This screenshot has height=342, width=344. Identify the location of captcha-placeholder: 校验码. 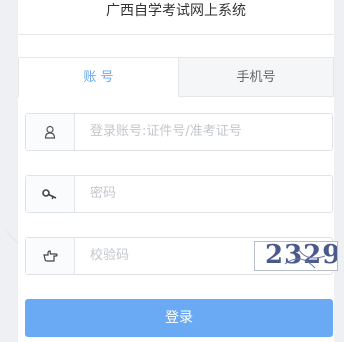
(110, 255).